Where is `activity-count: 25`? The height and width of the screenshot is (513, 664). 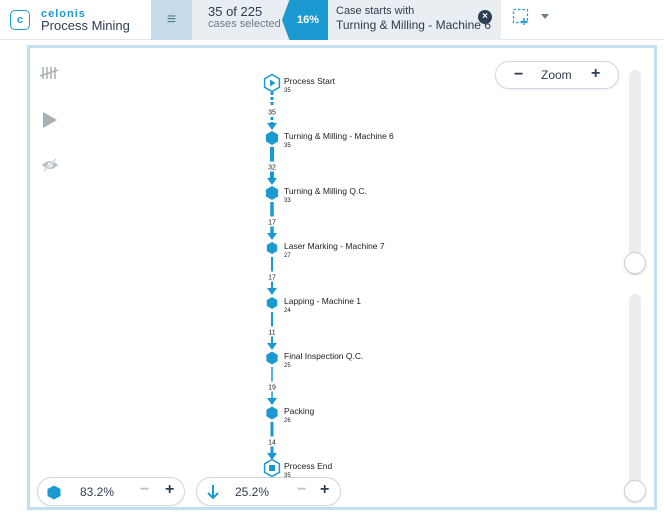
activity-count: 25 is located at coordinates (287, 366).